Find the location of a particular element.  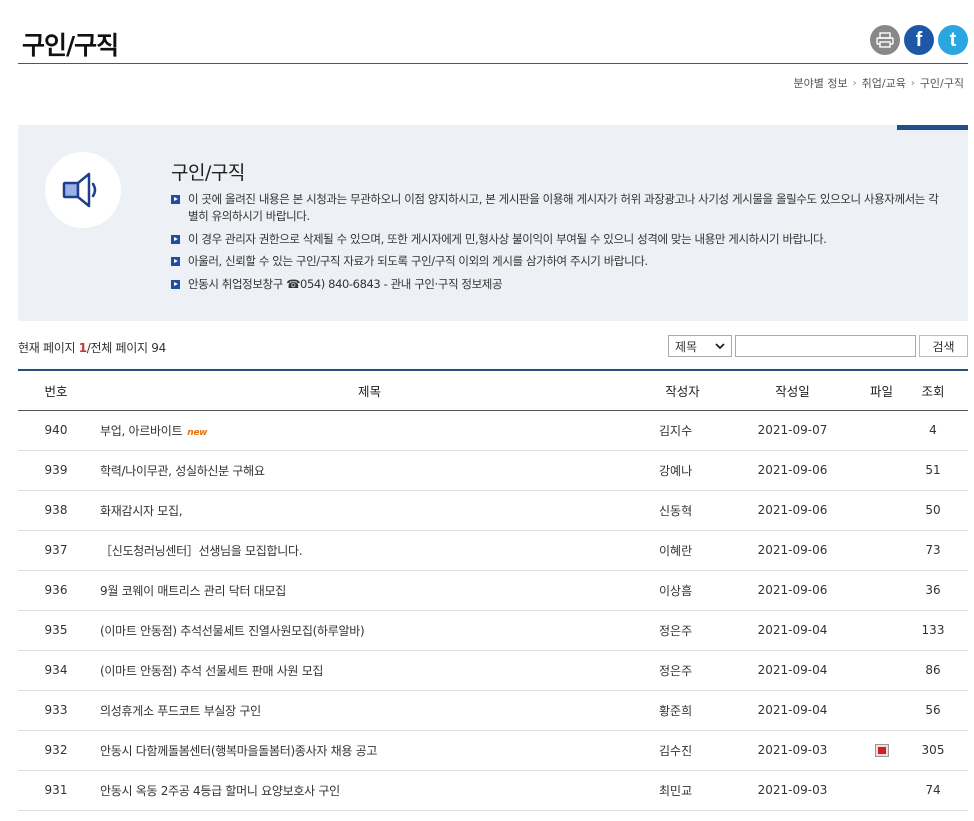

post-author: 신동혁 is located at coordinates (682, 510).